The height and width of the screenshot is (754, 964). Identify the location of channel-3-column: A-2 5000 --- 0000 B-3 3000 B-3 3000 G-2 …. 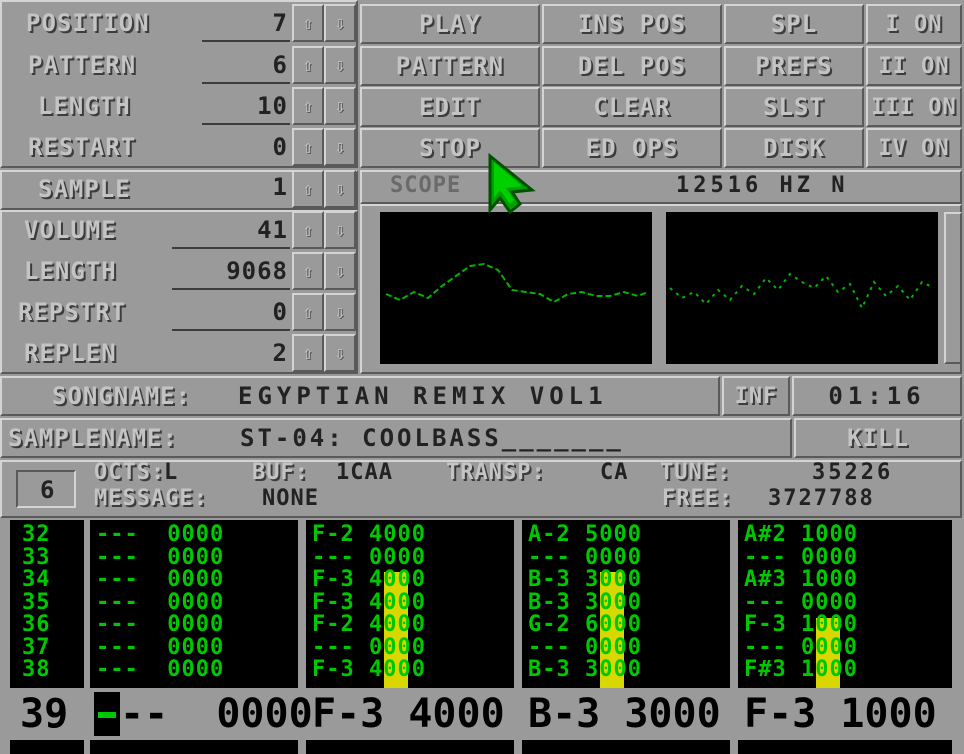
(626, 604).